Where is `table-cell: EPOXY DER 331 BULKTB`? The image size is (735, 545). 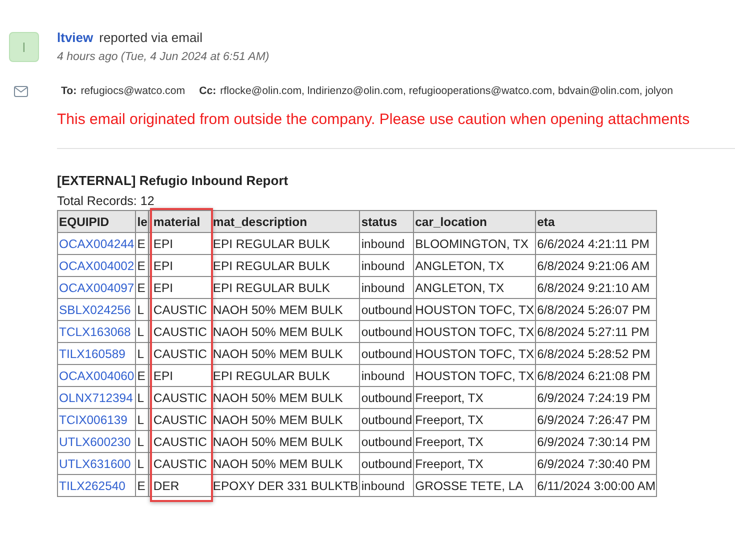 table-cell: EPOXY DER 331 BULKTB is located at coordinates (285, 485).